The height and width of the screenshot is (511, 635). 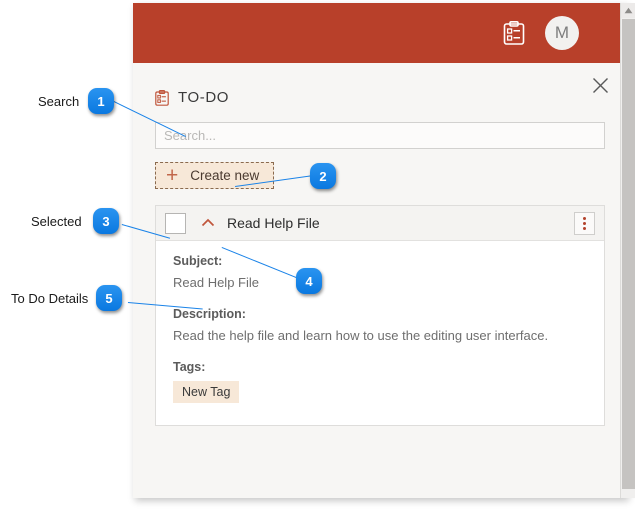 What do you see at coordinates (106, 221) in the screenshot?
I see `annotation-badge-3: 3` at bounding box center [106, 221].